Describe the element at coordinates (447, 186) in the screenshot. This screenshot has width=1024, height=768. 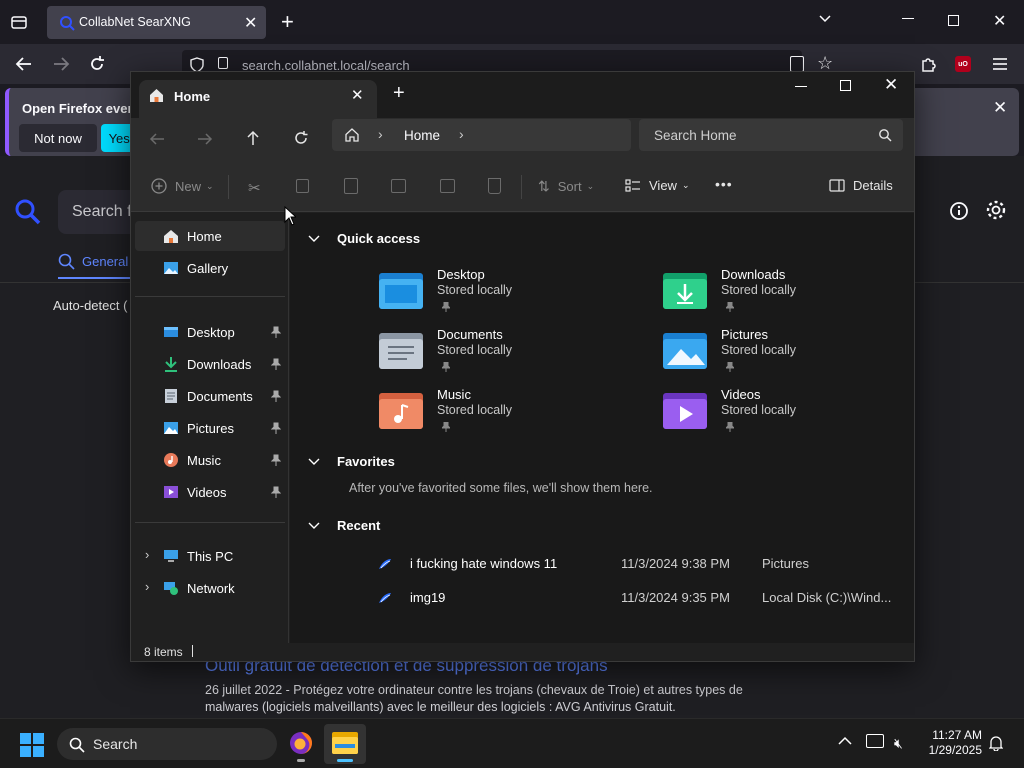
I see `share-icon` at that location.